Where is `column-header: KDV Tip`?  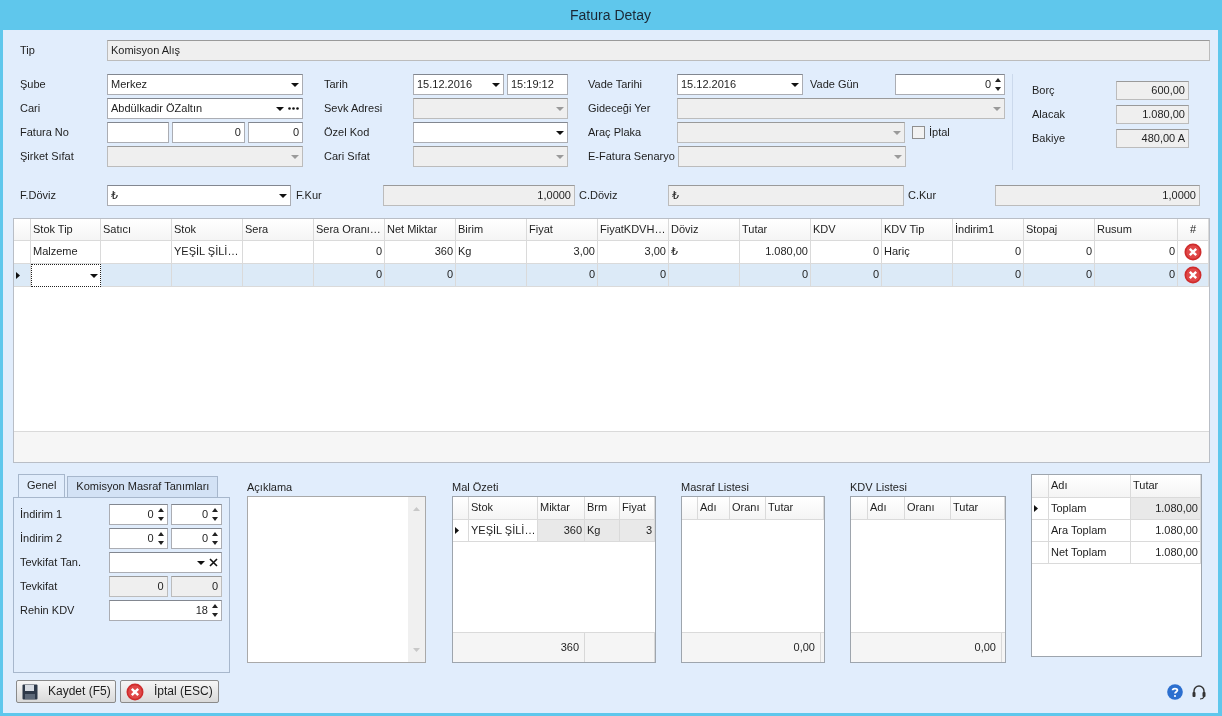
column-header: KDV Tip is located at coordinates (917, 230).